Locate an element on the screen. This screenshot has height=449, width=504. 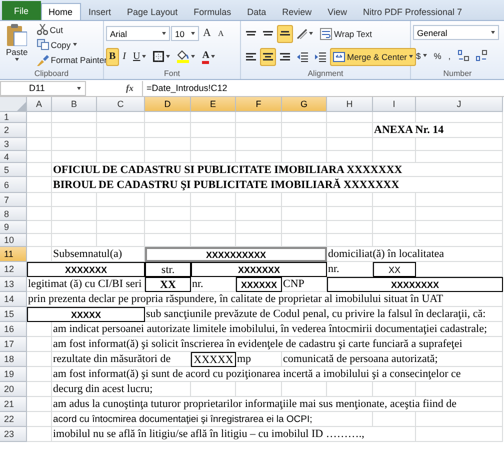
column-header: A is located at coordinates (39, 104).